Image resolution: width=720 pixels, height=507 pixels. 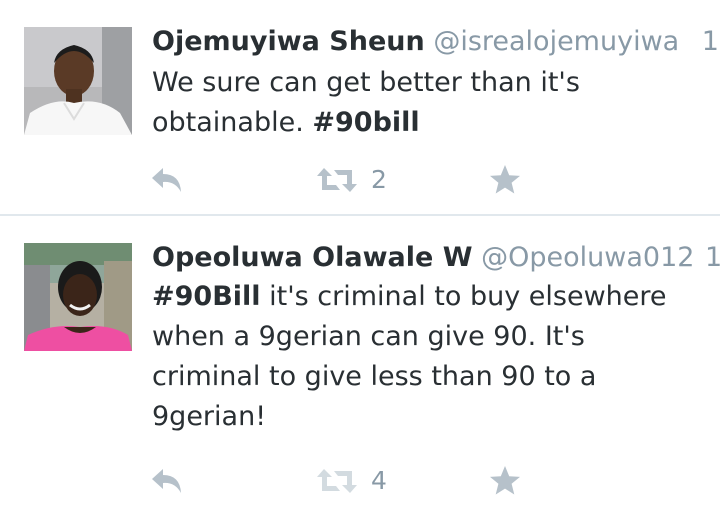 What do you see at coordinates (587, 257) in the screenshot?
I see `author-handle: @Opeoluwa012` at bounding box center [587, 257].